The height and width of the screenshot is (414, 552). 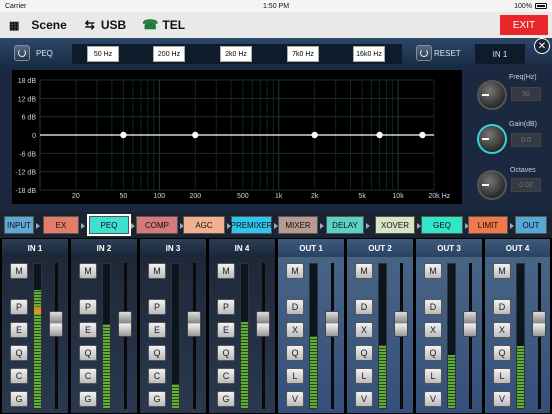 I want to click on tab-limit: LIMIT, so click(x=488, y=225).